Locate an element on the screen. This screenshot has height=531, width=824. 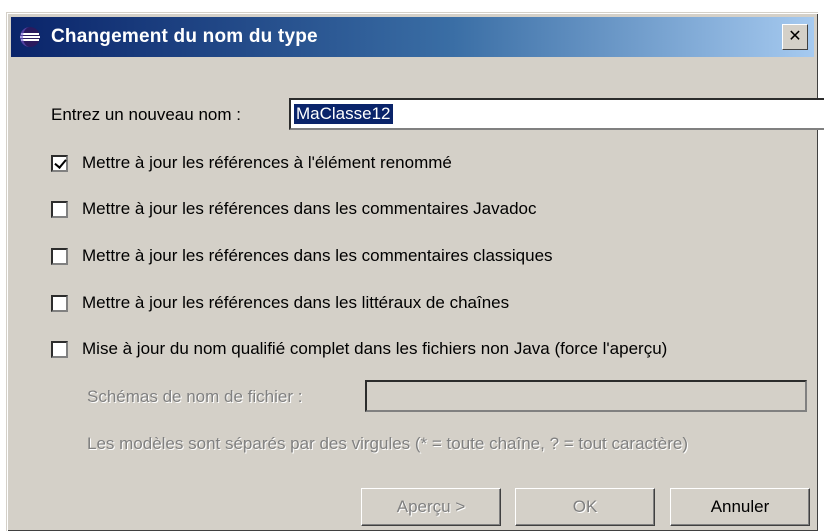
cancel-button-label: Annuler is located at coordinates (740, 506).